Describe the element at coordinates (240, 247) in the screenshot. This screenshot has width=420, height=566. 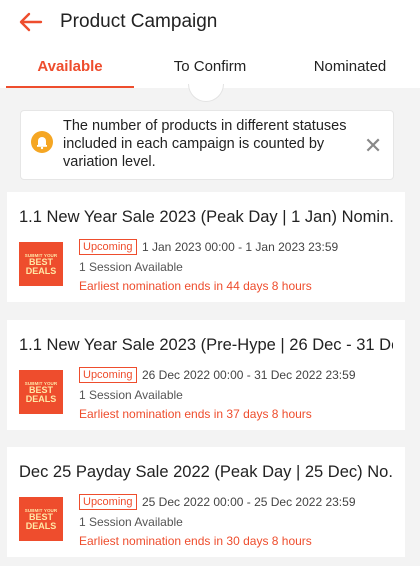
I see `campaign-date-range: 1 Jan 2023 00:00 - 1 Jan 2023 23:59` at that location.